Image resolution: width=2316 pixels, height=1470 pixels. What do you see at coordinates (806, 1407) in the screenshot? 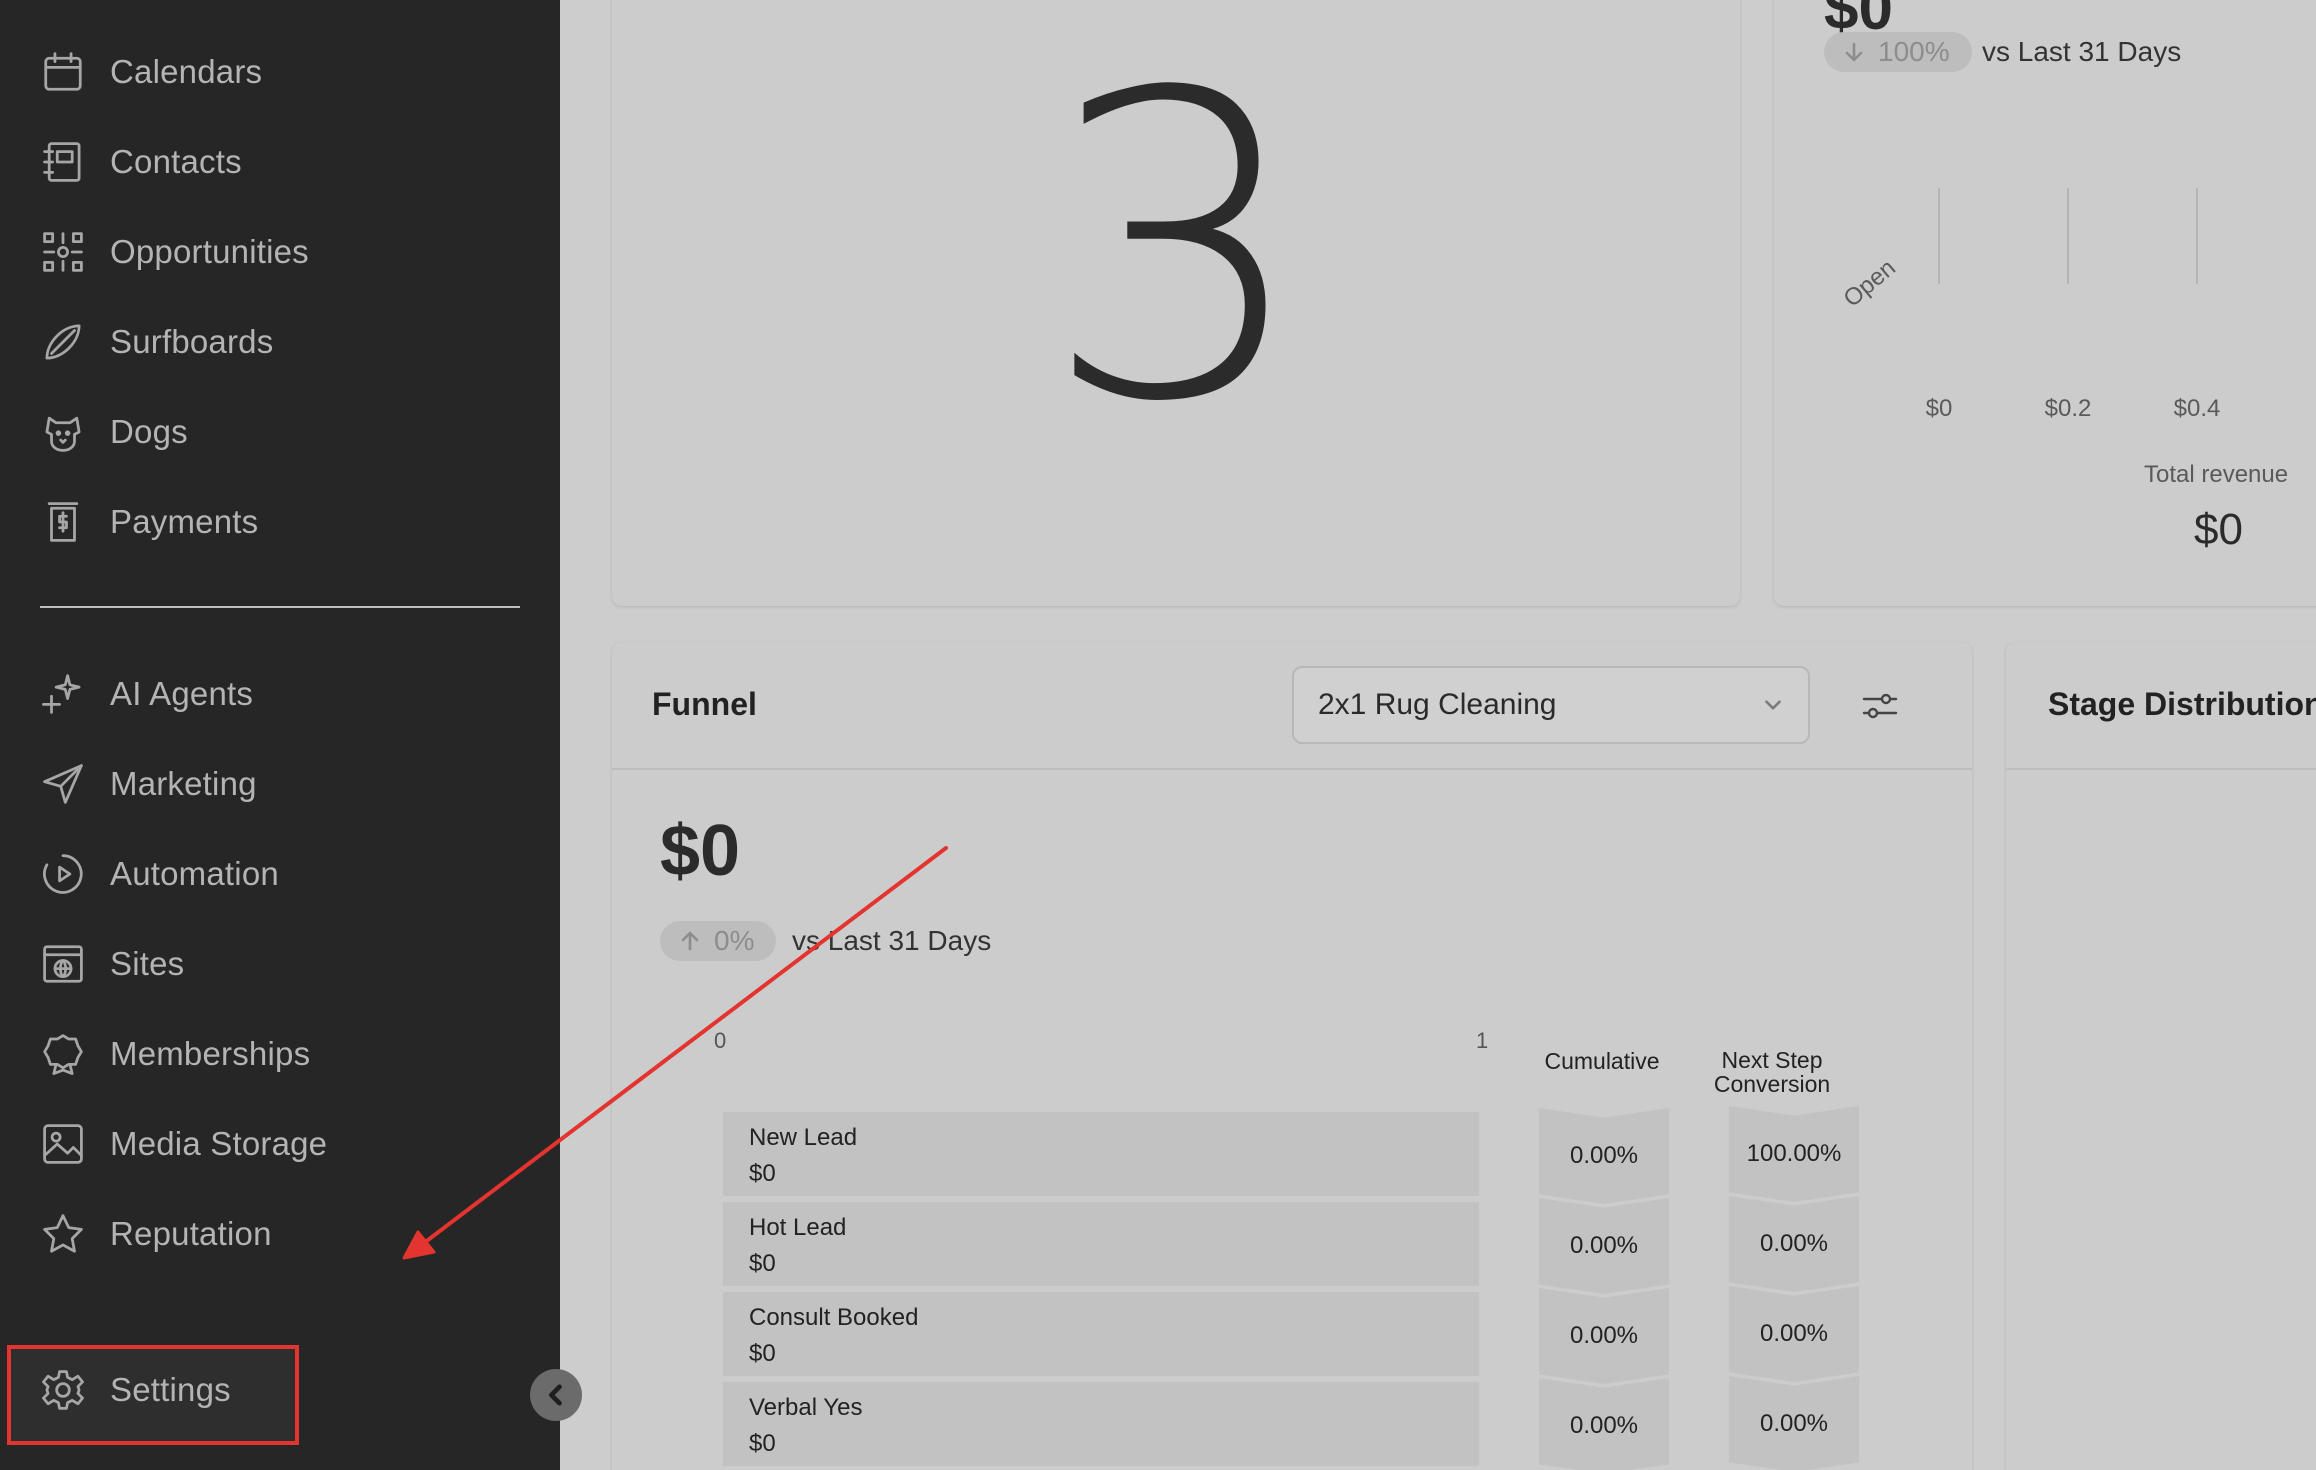
I see `stage-name: Verbal Yes` at bounding box center [806, 1407].